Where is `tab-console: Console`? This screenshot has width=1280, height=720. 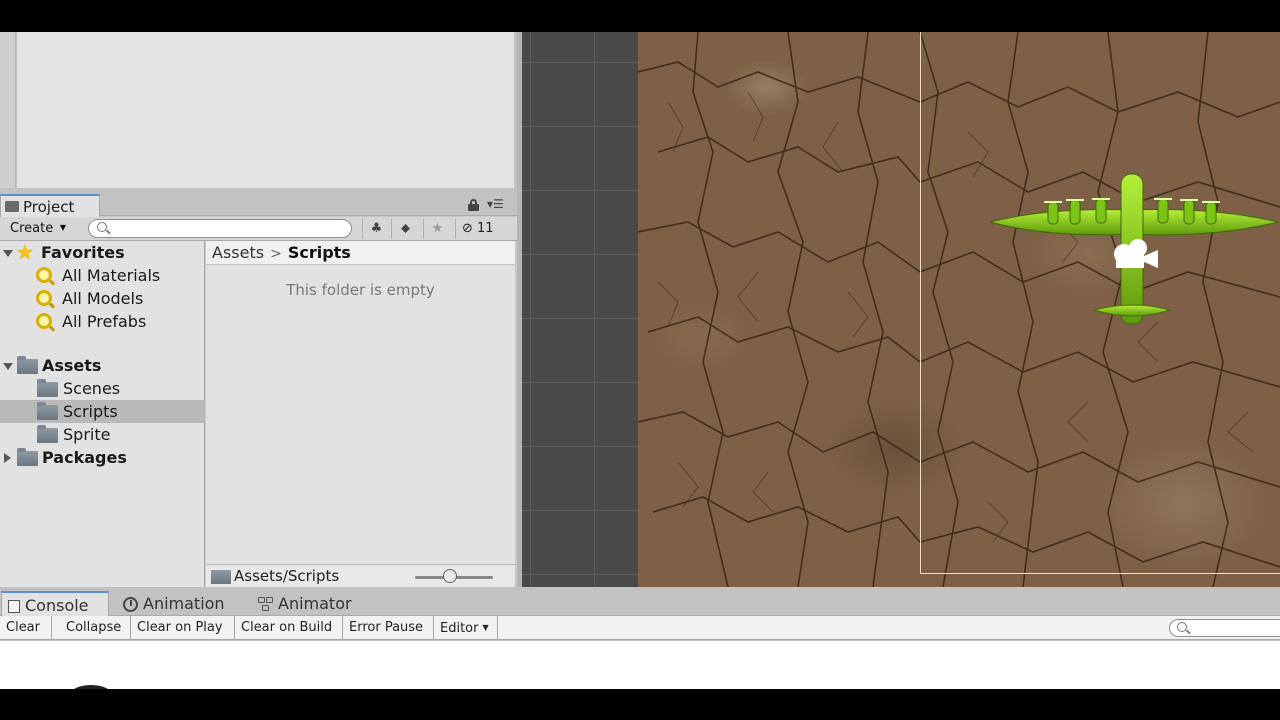 tab-console: Console is located at coordinates (55, 604).